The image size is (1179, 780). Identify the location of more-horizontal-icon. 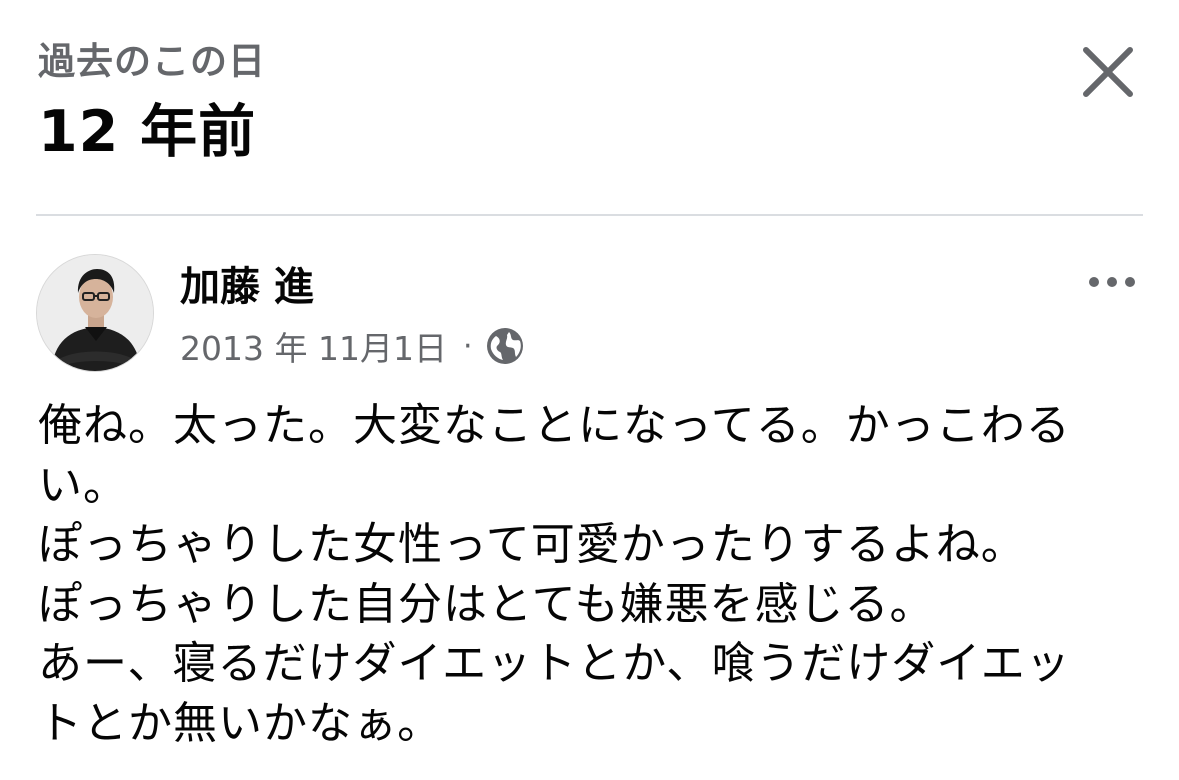
(1112, 282).